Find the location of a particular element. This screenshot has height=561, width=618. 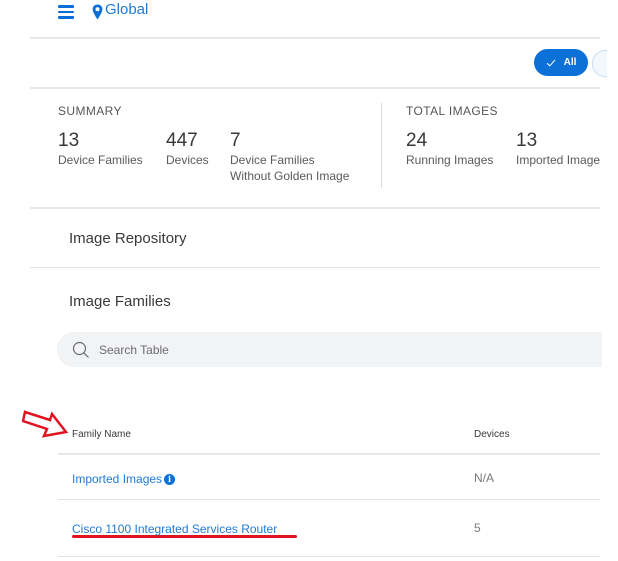

metric-running-images: 24 Running Images is located at coordinates (449, 149).